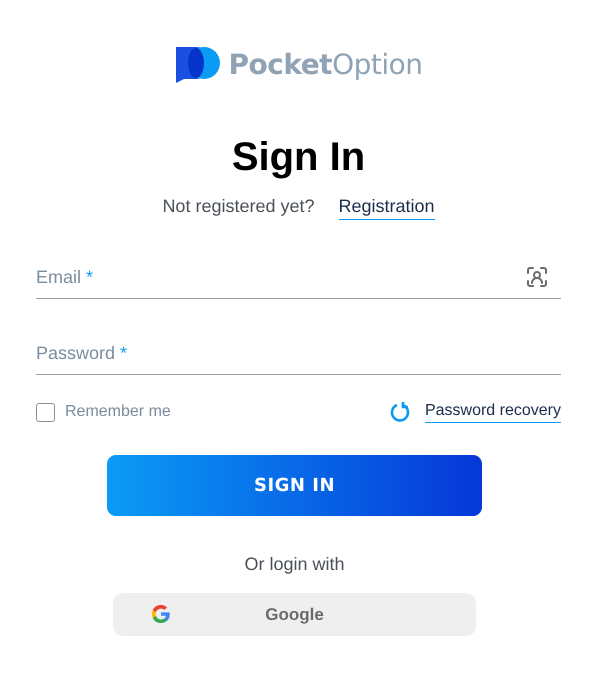 The width and height of the screenshot is (589, 688). I want to click on face-scan-icon, so click(537, 277).